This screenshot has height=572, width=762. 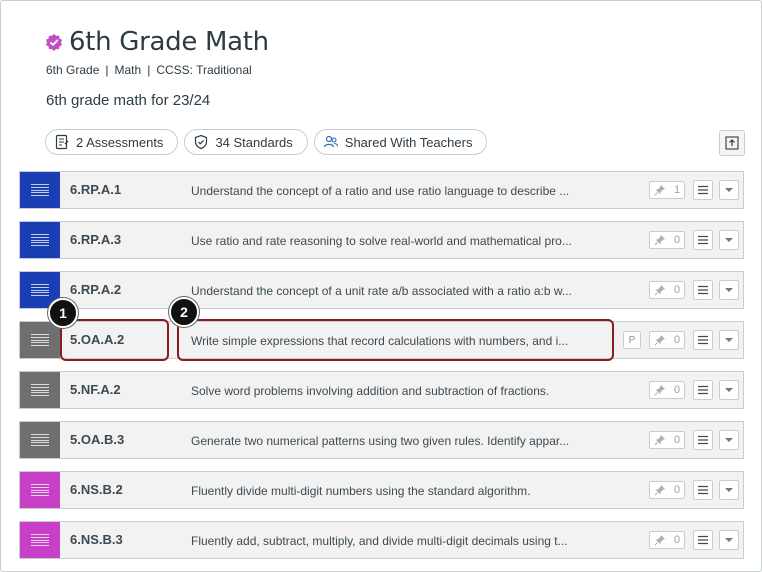 I want to click on shield-check-icon, so click(x=201, y=142).